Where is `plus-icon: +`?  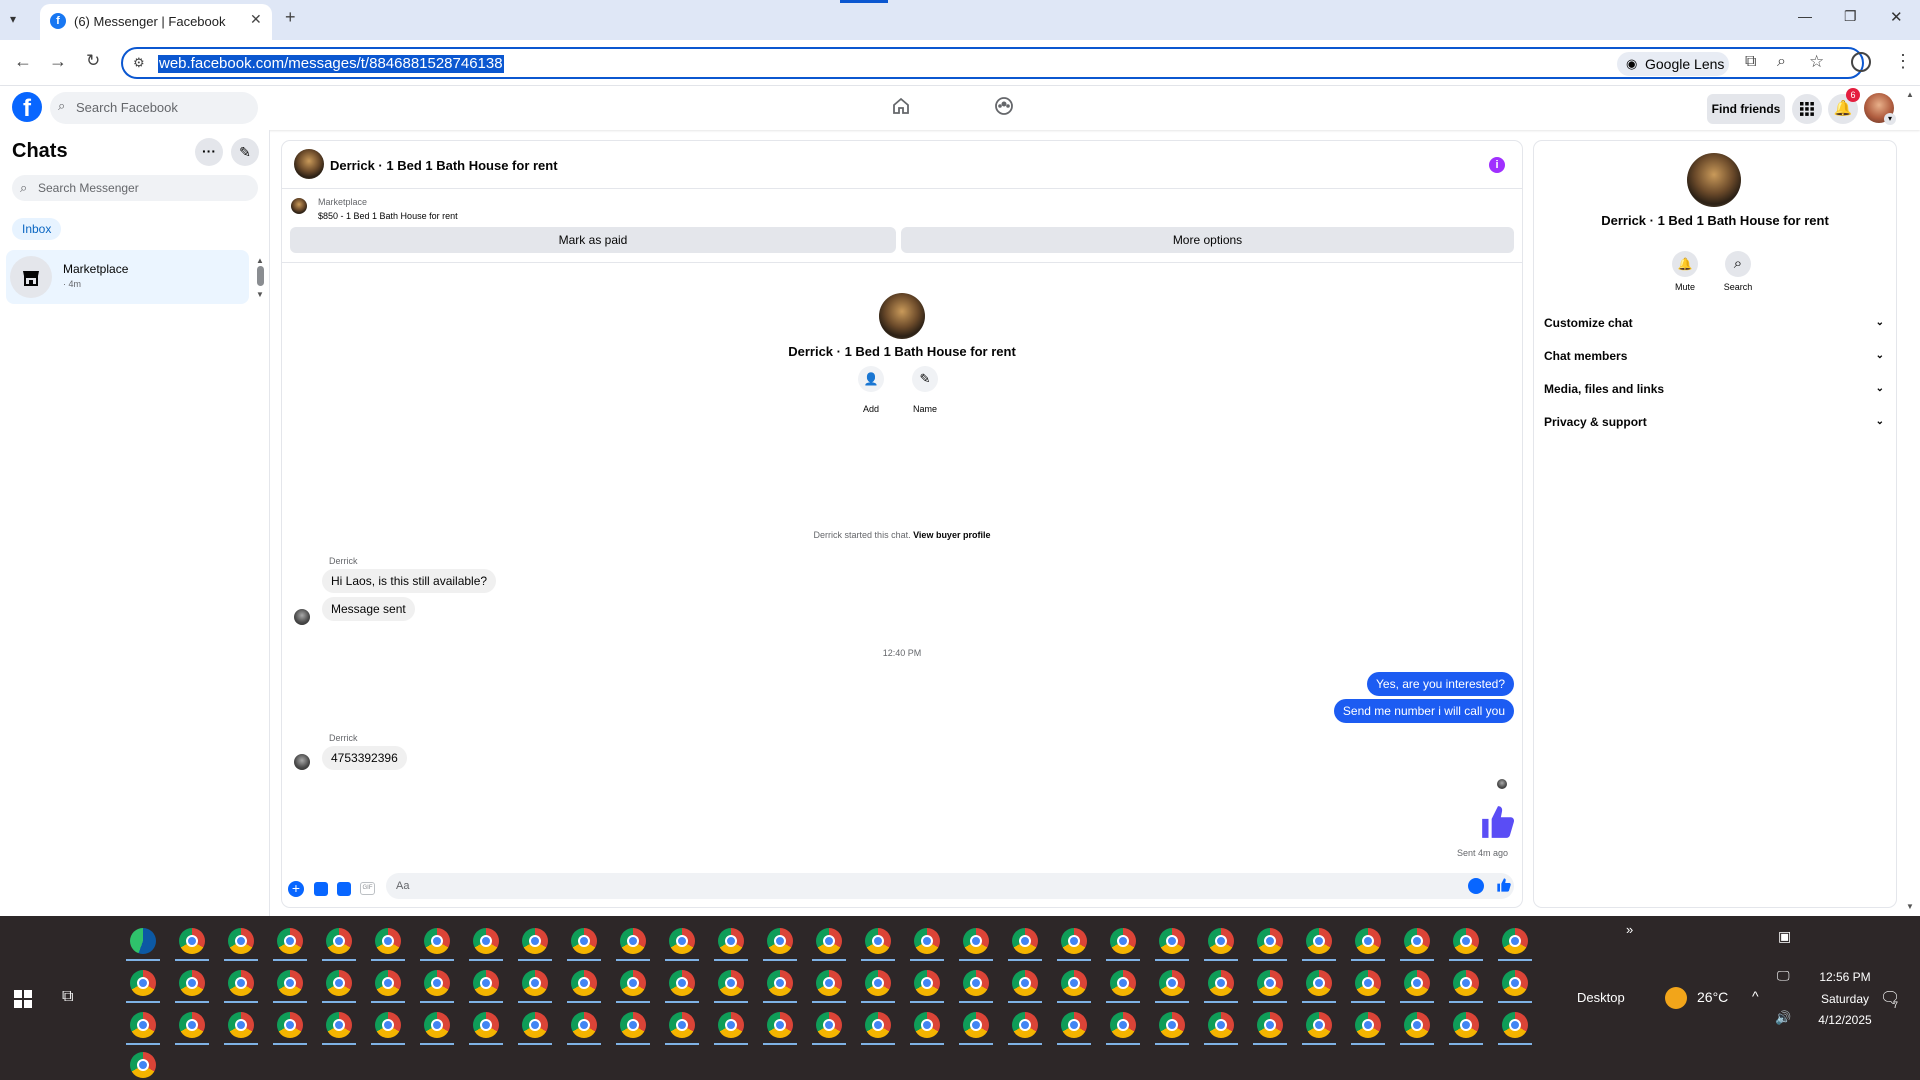 plus-icon: + is located at coordinates (296, 889).